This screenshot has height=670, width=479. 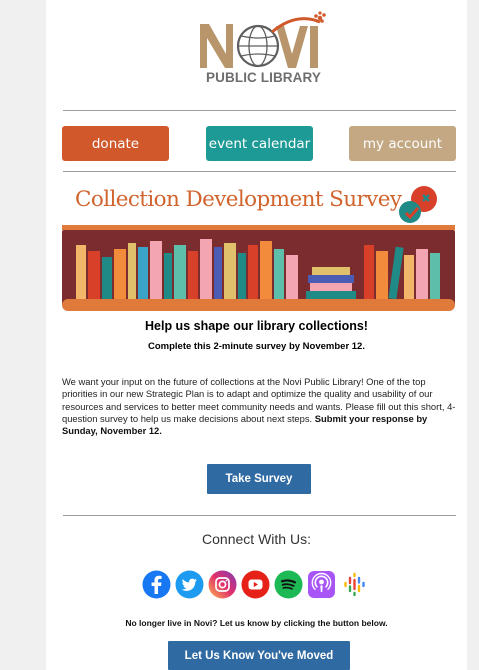 What do you see at coordinates (473, 335) in the screenshot?
I see `right-gutter` at bounding box center [473, 335].